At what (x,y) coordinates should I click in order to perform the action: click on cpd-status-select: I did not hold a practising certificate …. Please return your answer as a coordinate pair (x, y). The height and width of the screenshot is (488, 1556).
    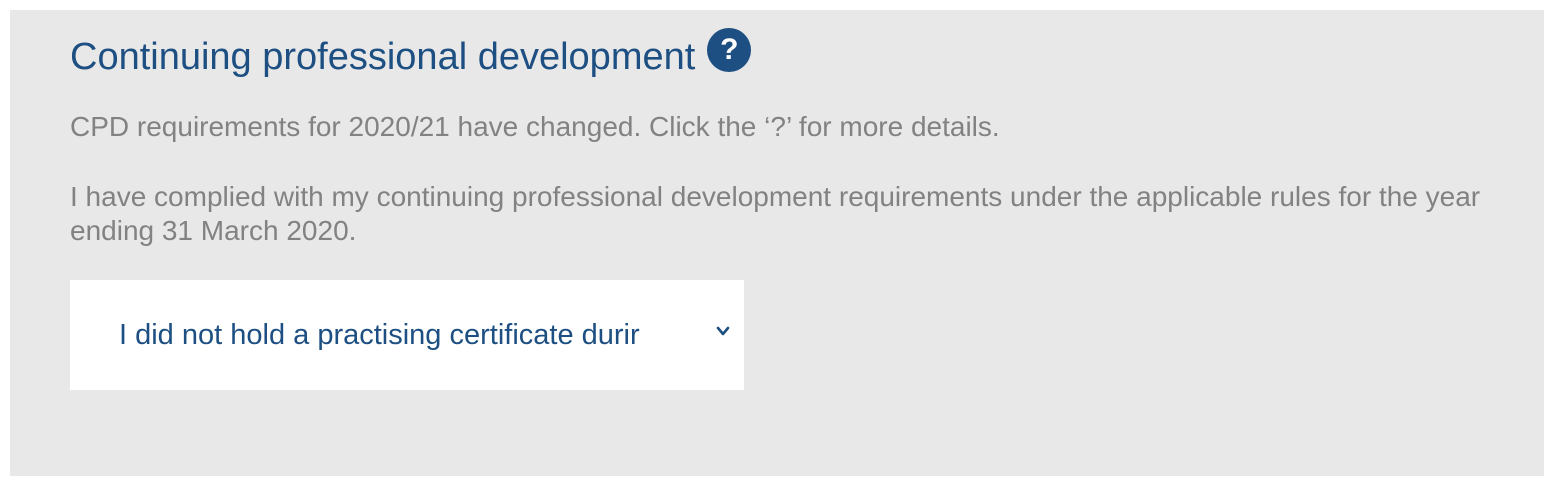
    Looking at the image, I should click on (407, 335).